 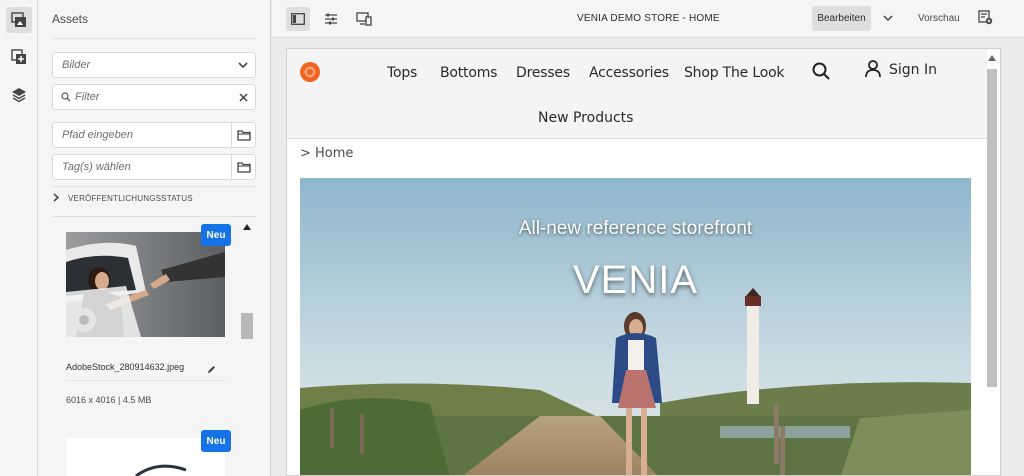 What do you see at coordinates (402, 73) in the screenshot?
I see `nav-item-tops: Tops` at bounding box center [402, 73].